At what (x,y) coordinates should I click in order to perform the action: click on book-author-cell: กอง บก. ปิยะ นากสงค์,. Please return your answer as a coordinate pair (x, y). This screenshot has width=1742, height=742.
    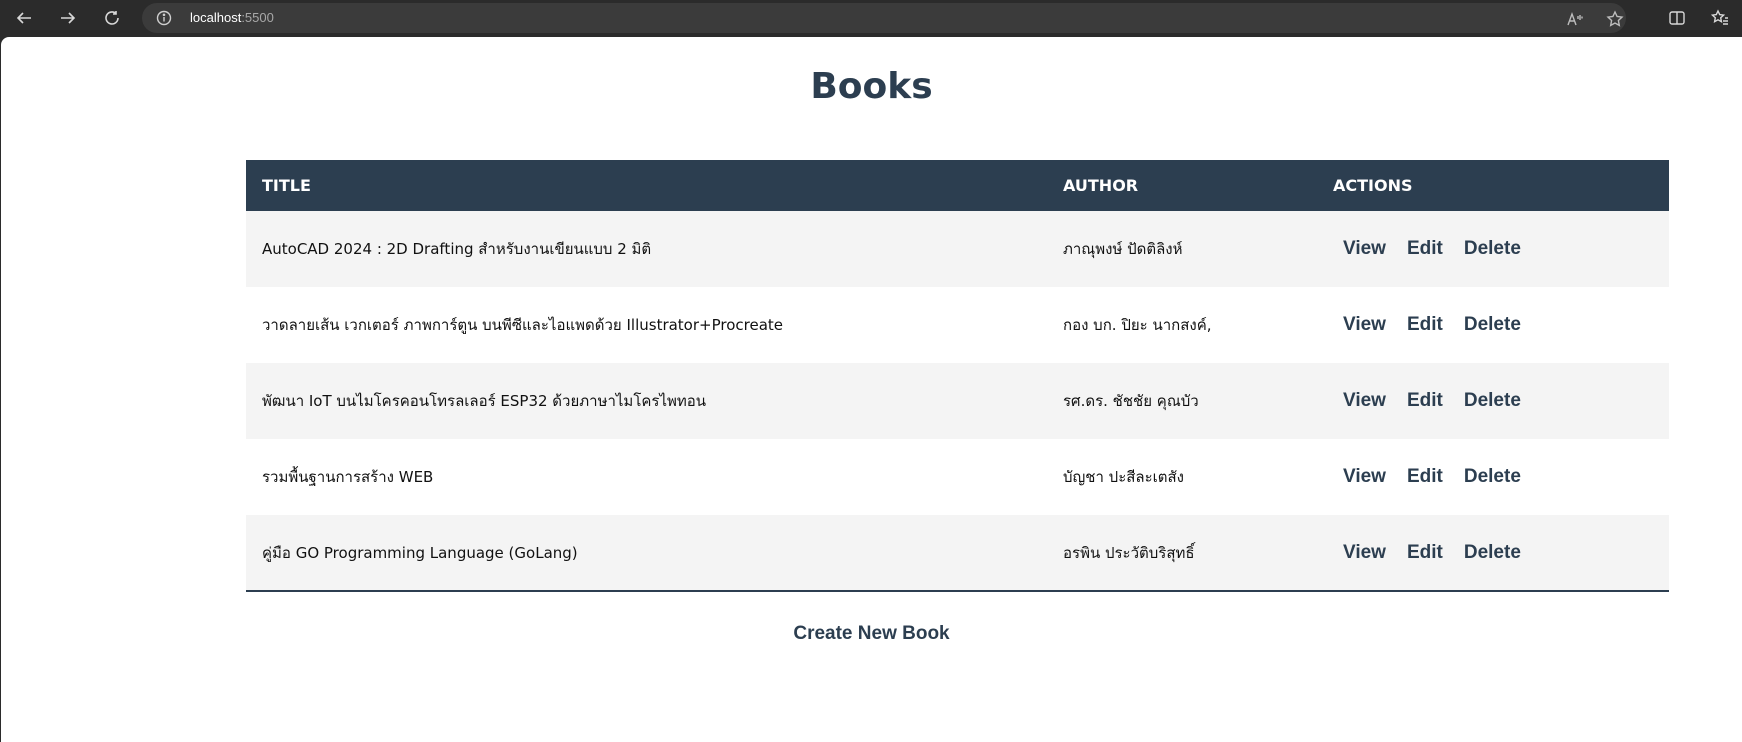
    Looking at the image, I should click on (1137, 325).